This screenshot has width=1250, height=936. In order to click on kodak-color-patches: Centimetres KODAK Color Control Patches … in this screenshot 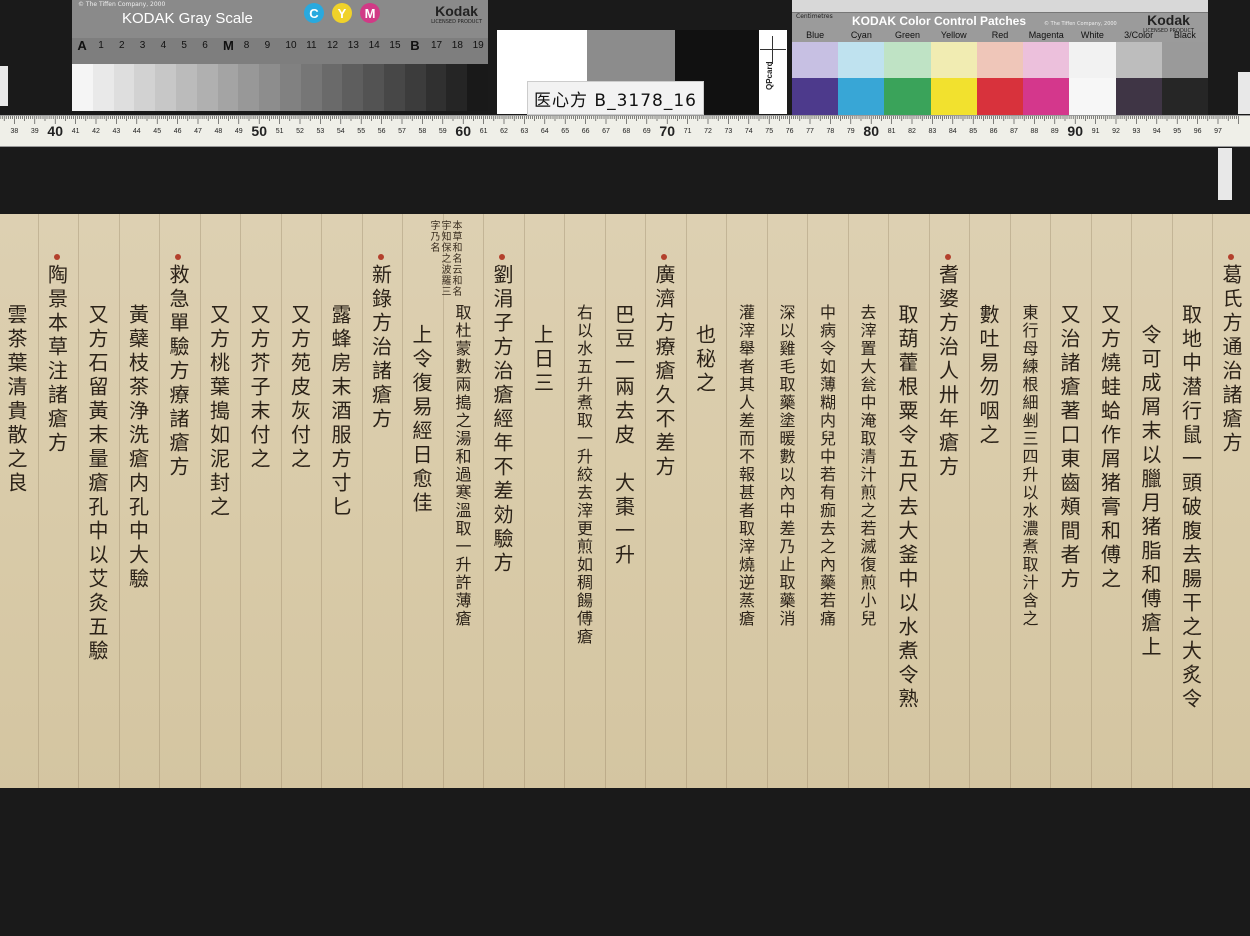, I will do `click(1000, 58)`.